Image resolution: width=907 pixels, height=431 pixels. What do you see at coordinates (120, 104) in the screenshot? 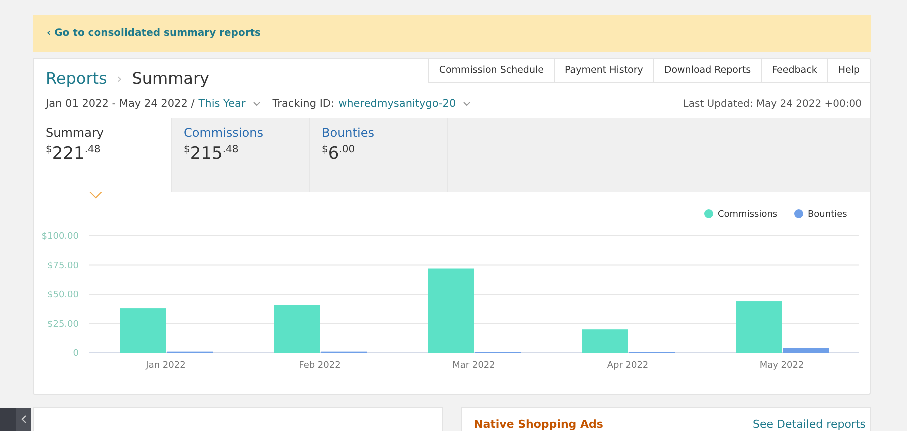
I see `date-range: Jan 01 2022 - May 24 2022 /` at bounding box center [120, 104].